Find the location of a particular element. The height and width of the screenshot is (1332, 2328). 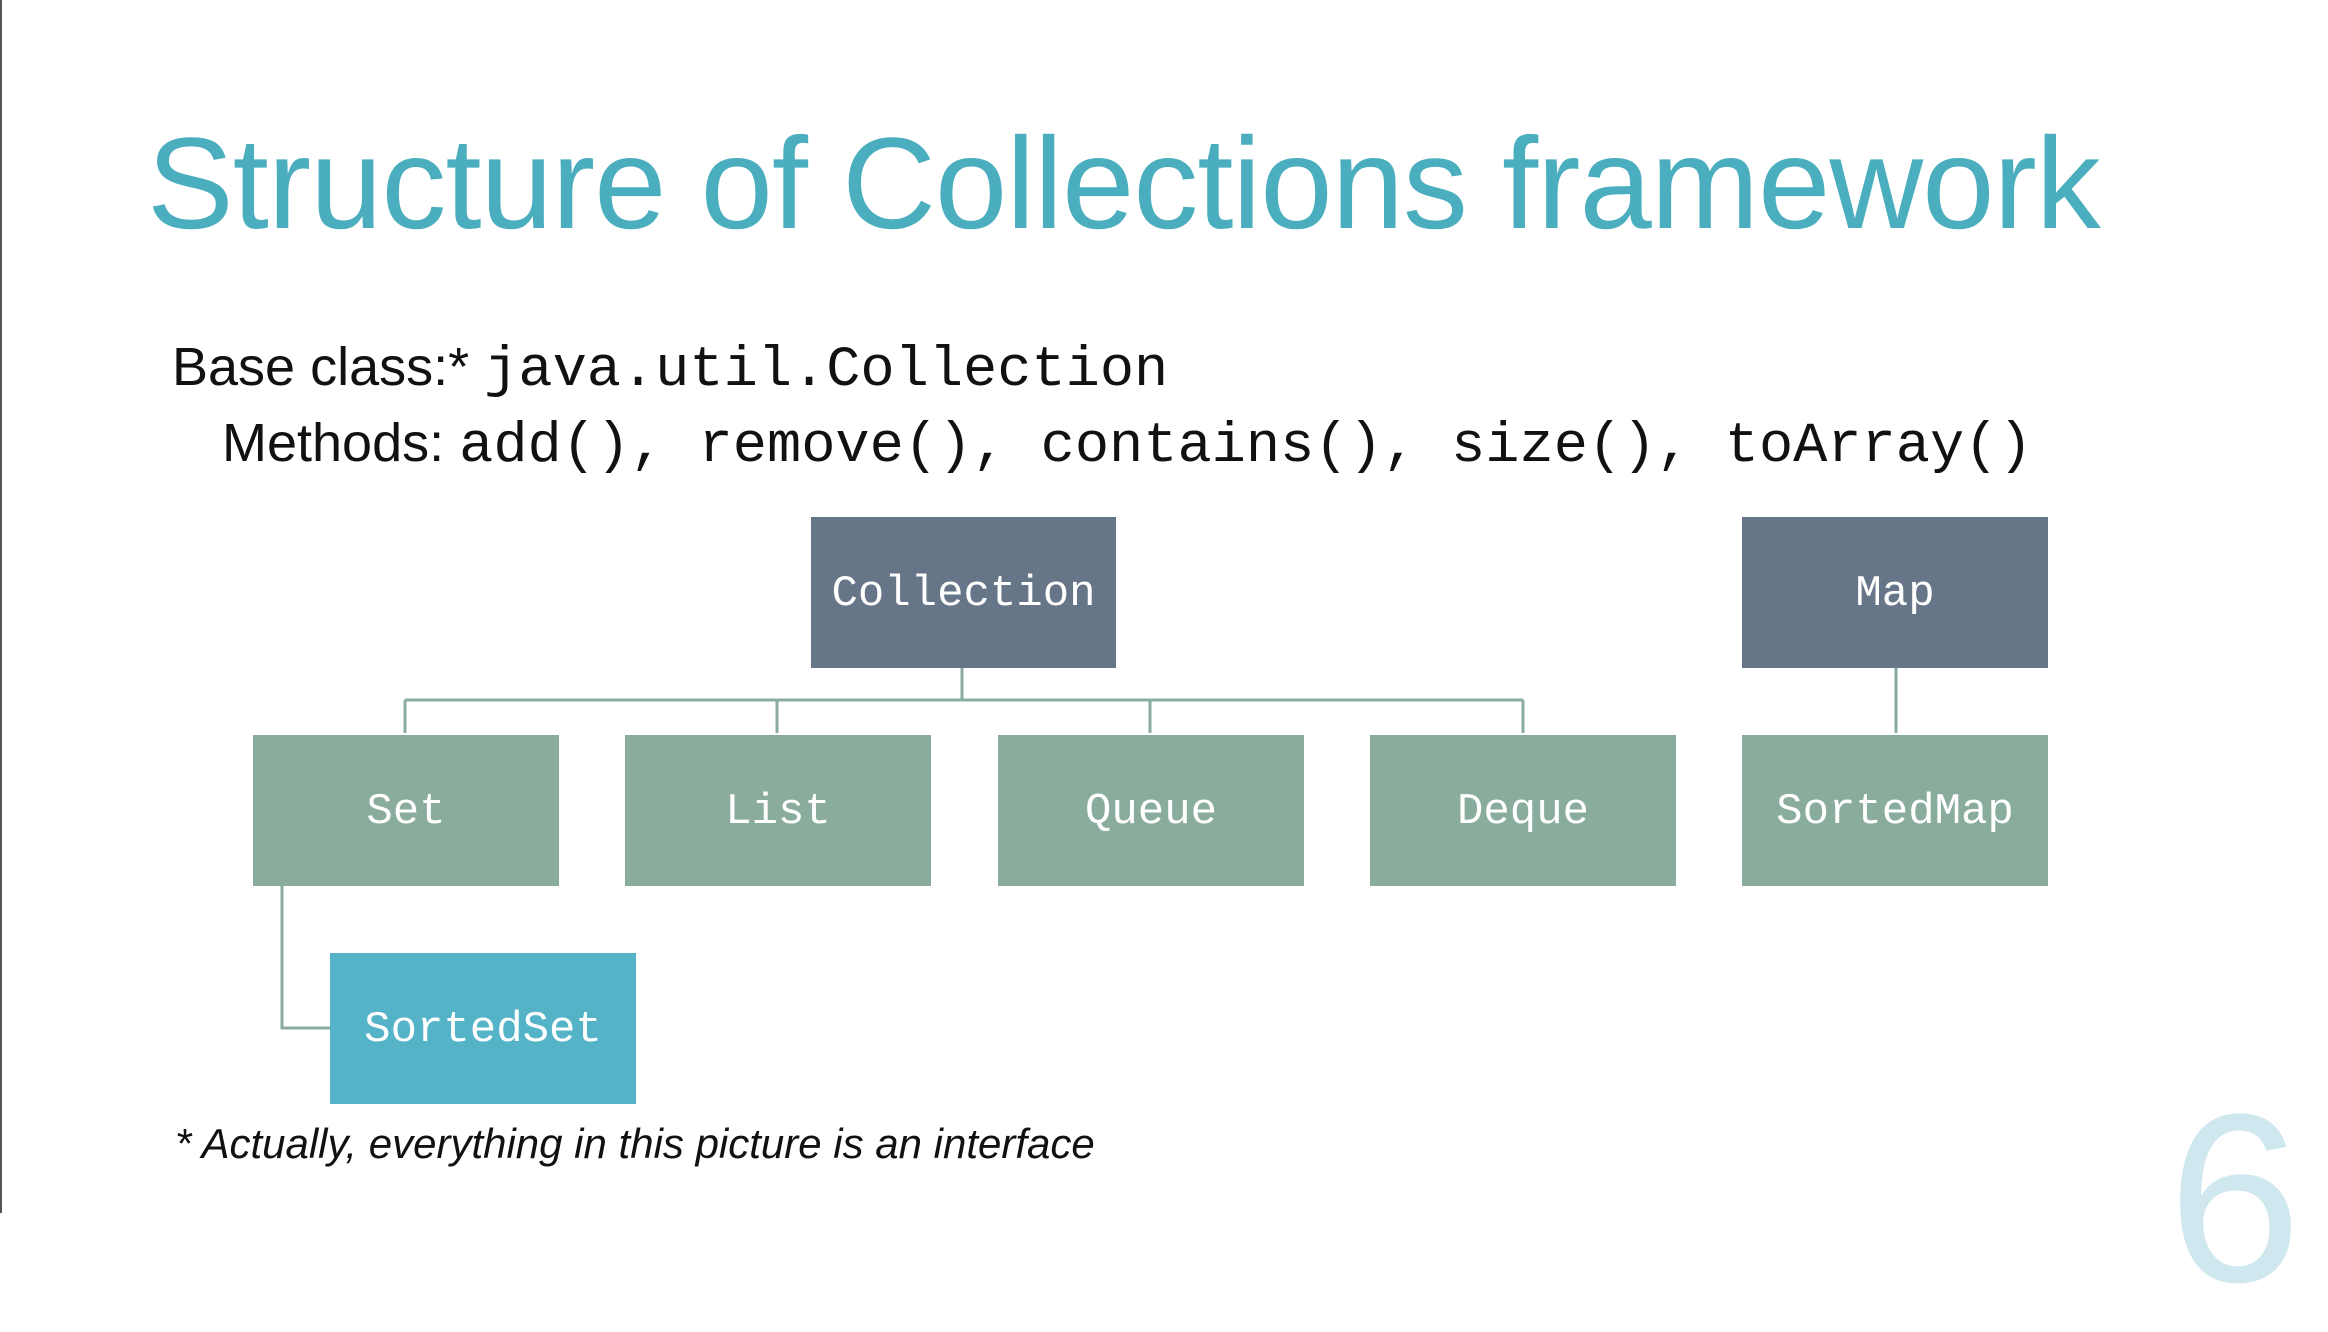

node-queue: Queue is located at coordinates (1151, 810).